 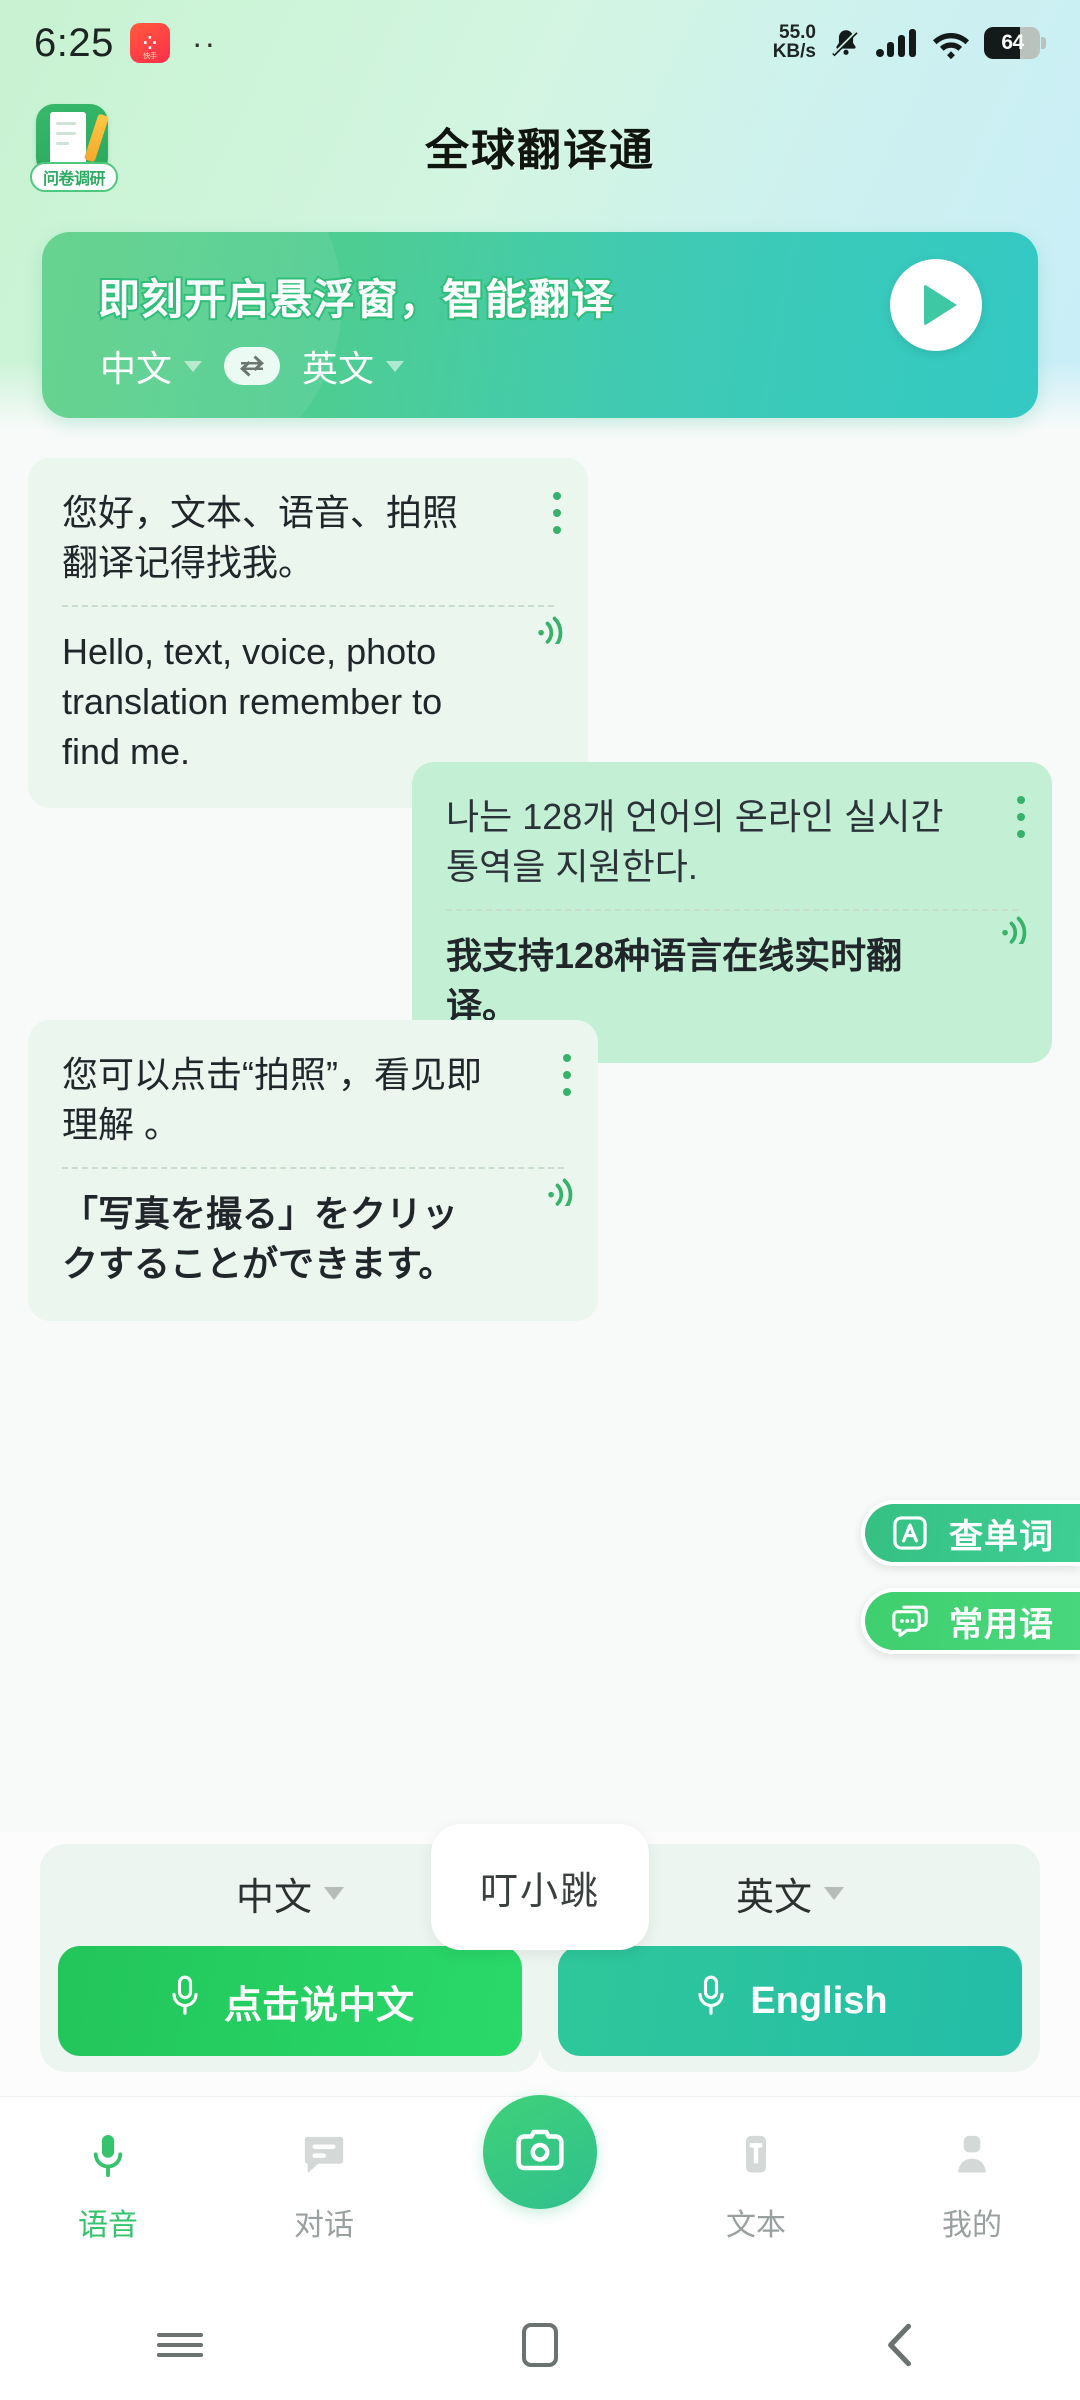 I want to click on speak-chinese-button: 点击说中文, so click(x=290, y=2001).